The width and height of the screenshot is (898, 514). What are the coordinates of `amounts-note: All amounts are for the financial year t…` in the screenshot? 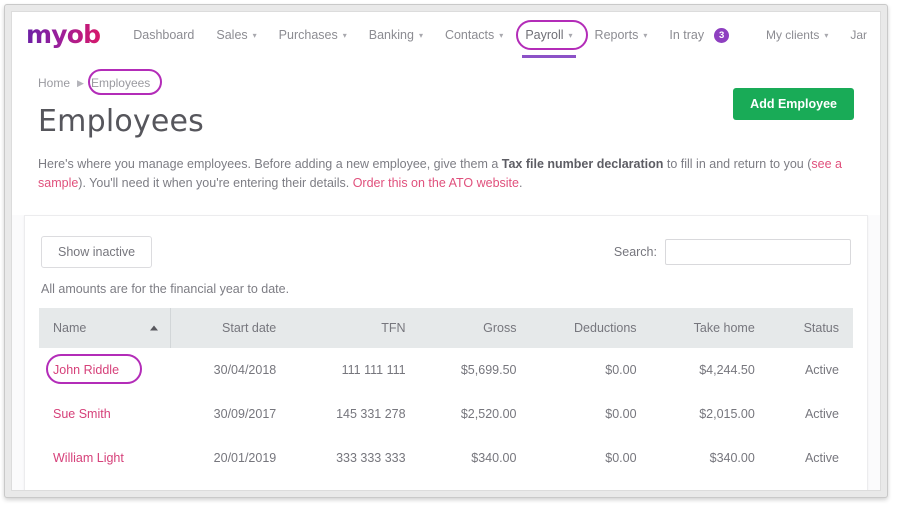 It's located at (165, 289).